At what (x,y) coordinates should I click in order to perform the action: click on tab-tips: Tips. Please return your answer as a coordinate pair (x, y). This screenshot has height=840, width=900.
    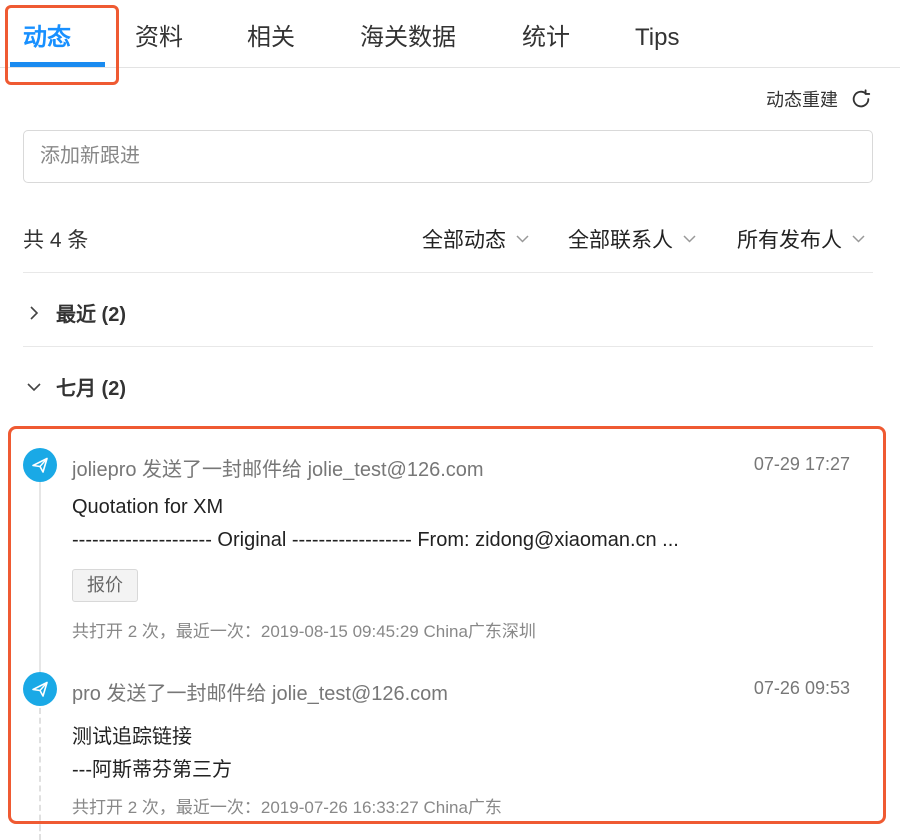
    Looking at the image, I should click on (657, 38).